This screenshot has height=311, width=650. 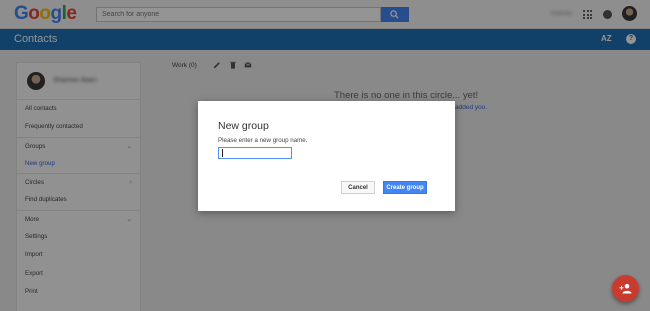 I want to click on add-person-icon, so click(x=625, y=288).